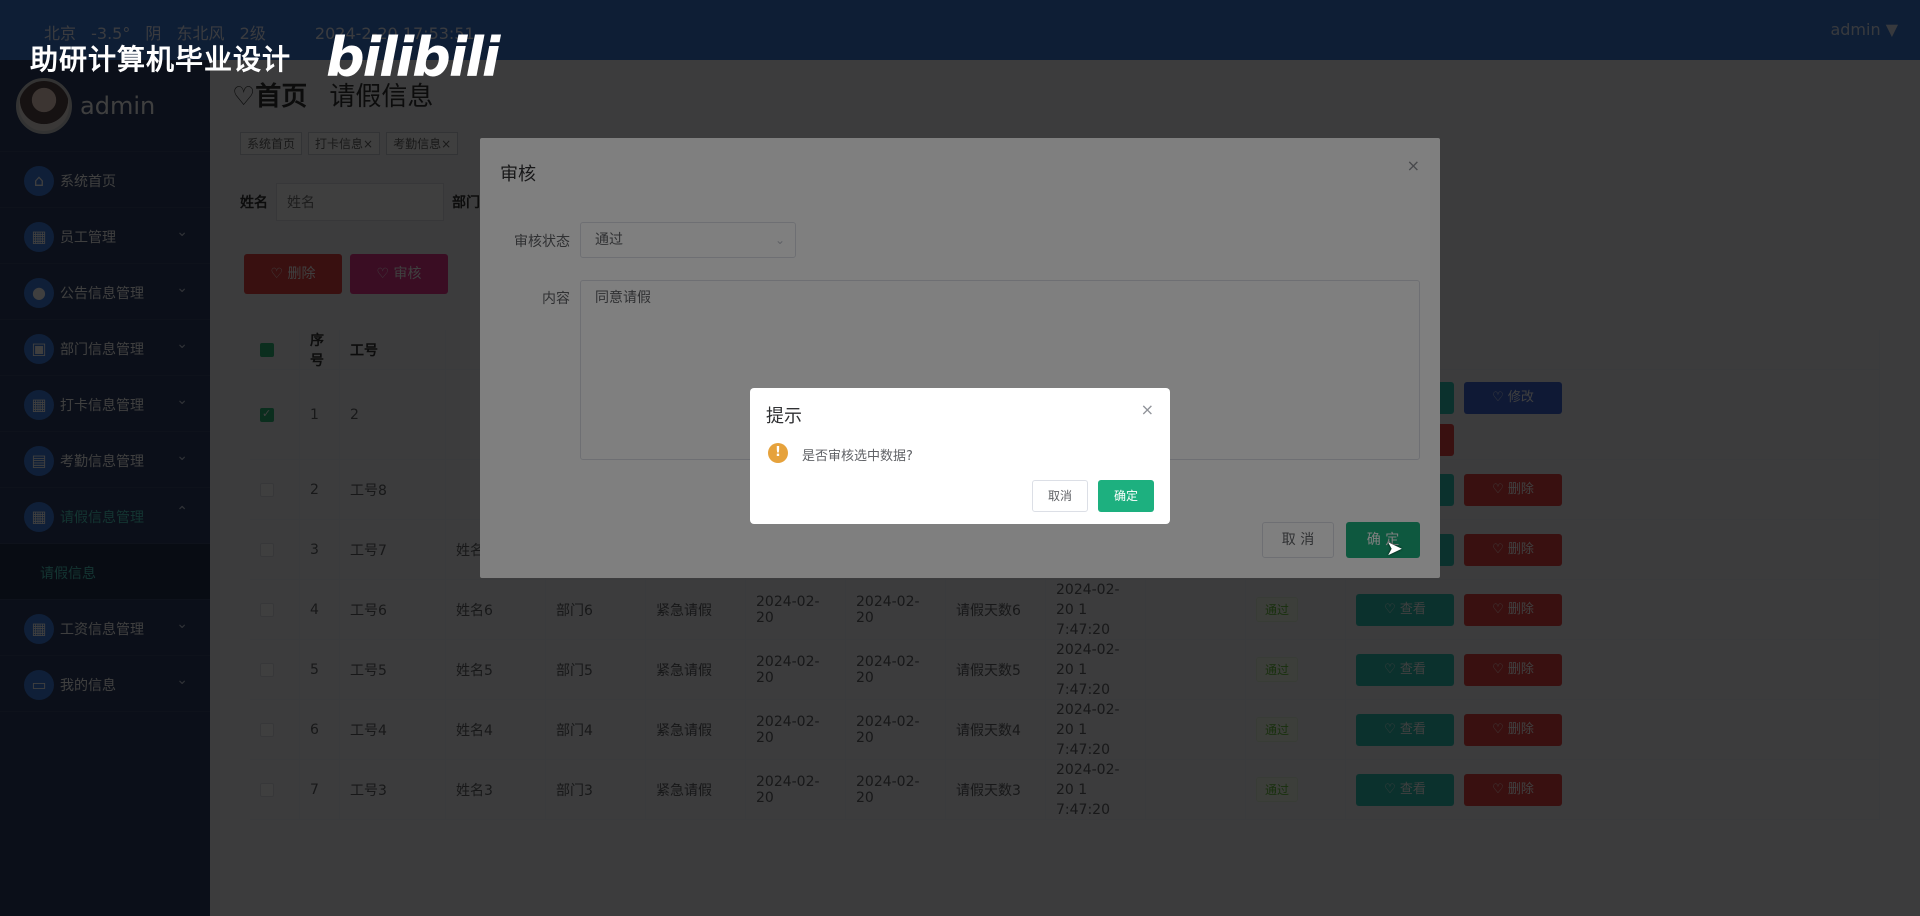  Describe the element at coordinates (778, 453) in the screenshot. I see `warning-icon: !` at that location.